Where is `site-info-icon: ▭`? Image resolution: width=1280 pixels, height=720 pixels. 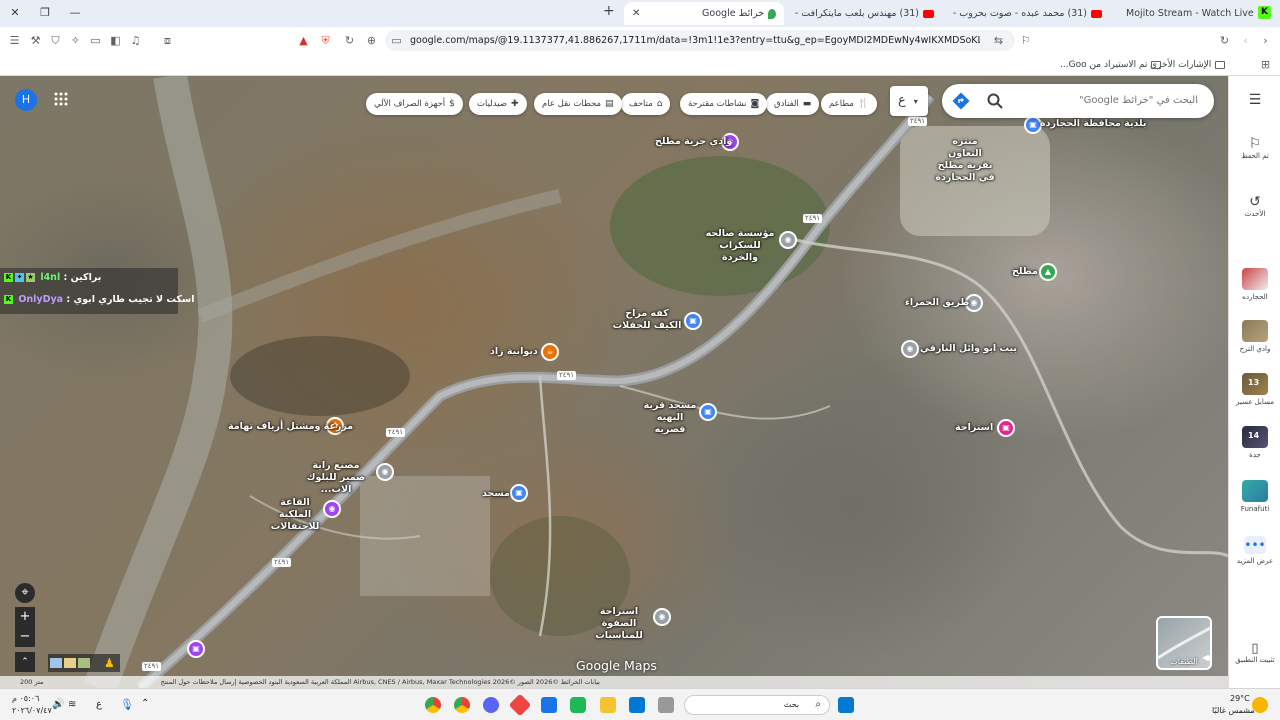 site-info-icon: ▭ is located at coordinates (396, 40).